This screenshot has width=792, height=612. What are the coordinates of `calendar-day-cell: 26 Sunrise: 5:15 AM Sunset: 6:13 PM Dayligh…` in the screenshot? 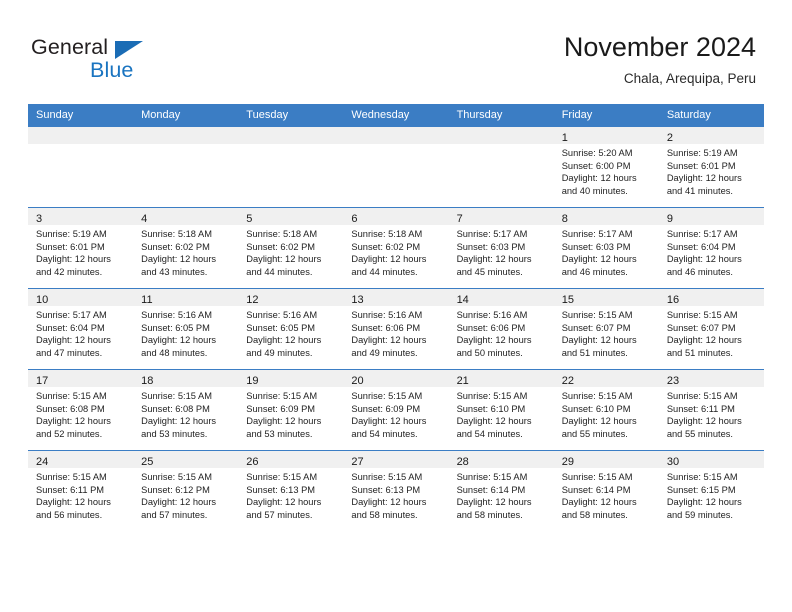 It's located at (291, 490).